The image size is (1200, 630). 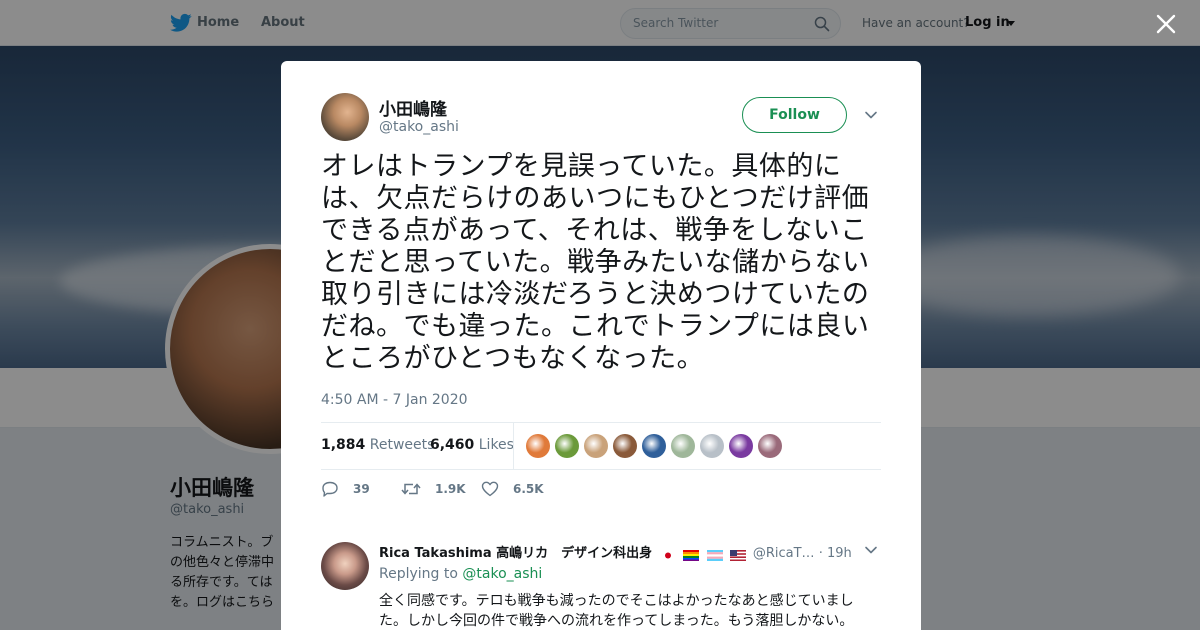 What do you see at coordinates (871, 115) in the screenshot?
I see `chevron-down-icon` at bounding box center [871, 115].